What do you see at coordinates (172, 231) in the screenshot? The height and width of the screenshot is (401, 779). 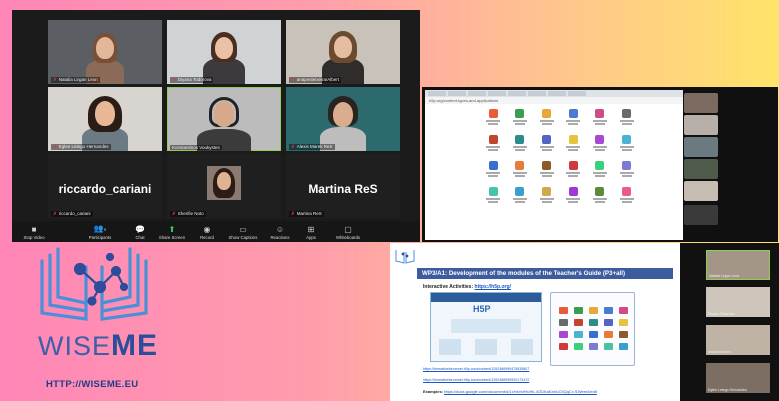 I see `share-screen-button: ⬆ Share Screen` at bounding box center [172, 231].